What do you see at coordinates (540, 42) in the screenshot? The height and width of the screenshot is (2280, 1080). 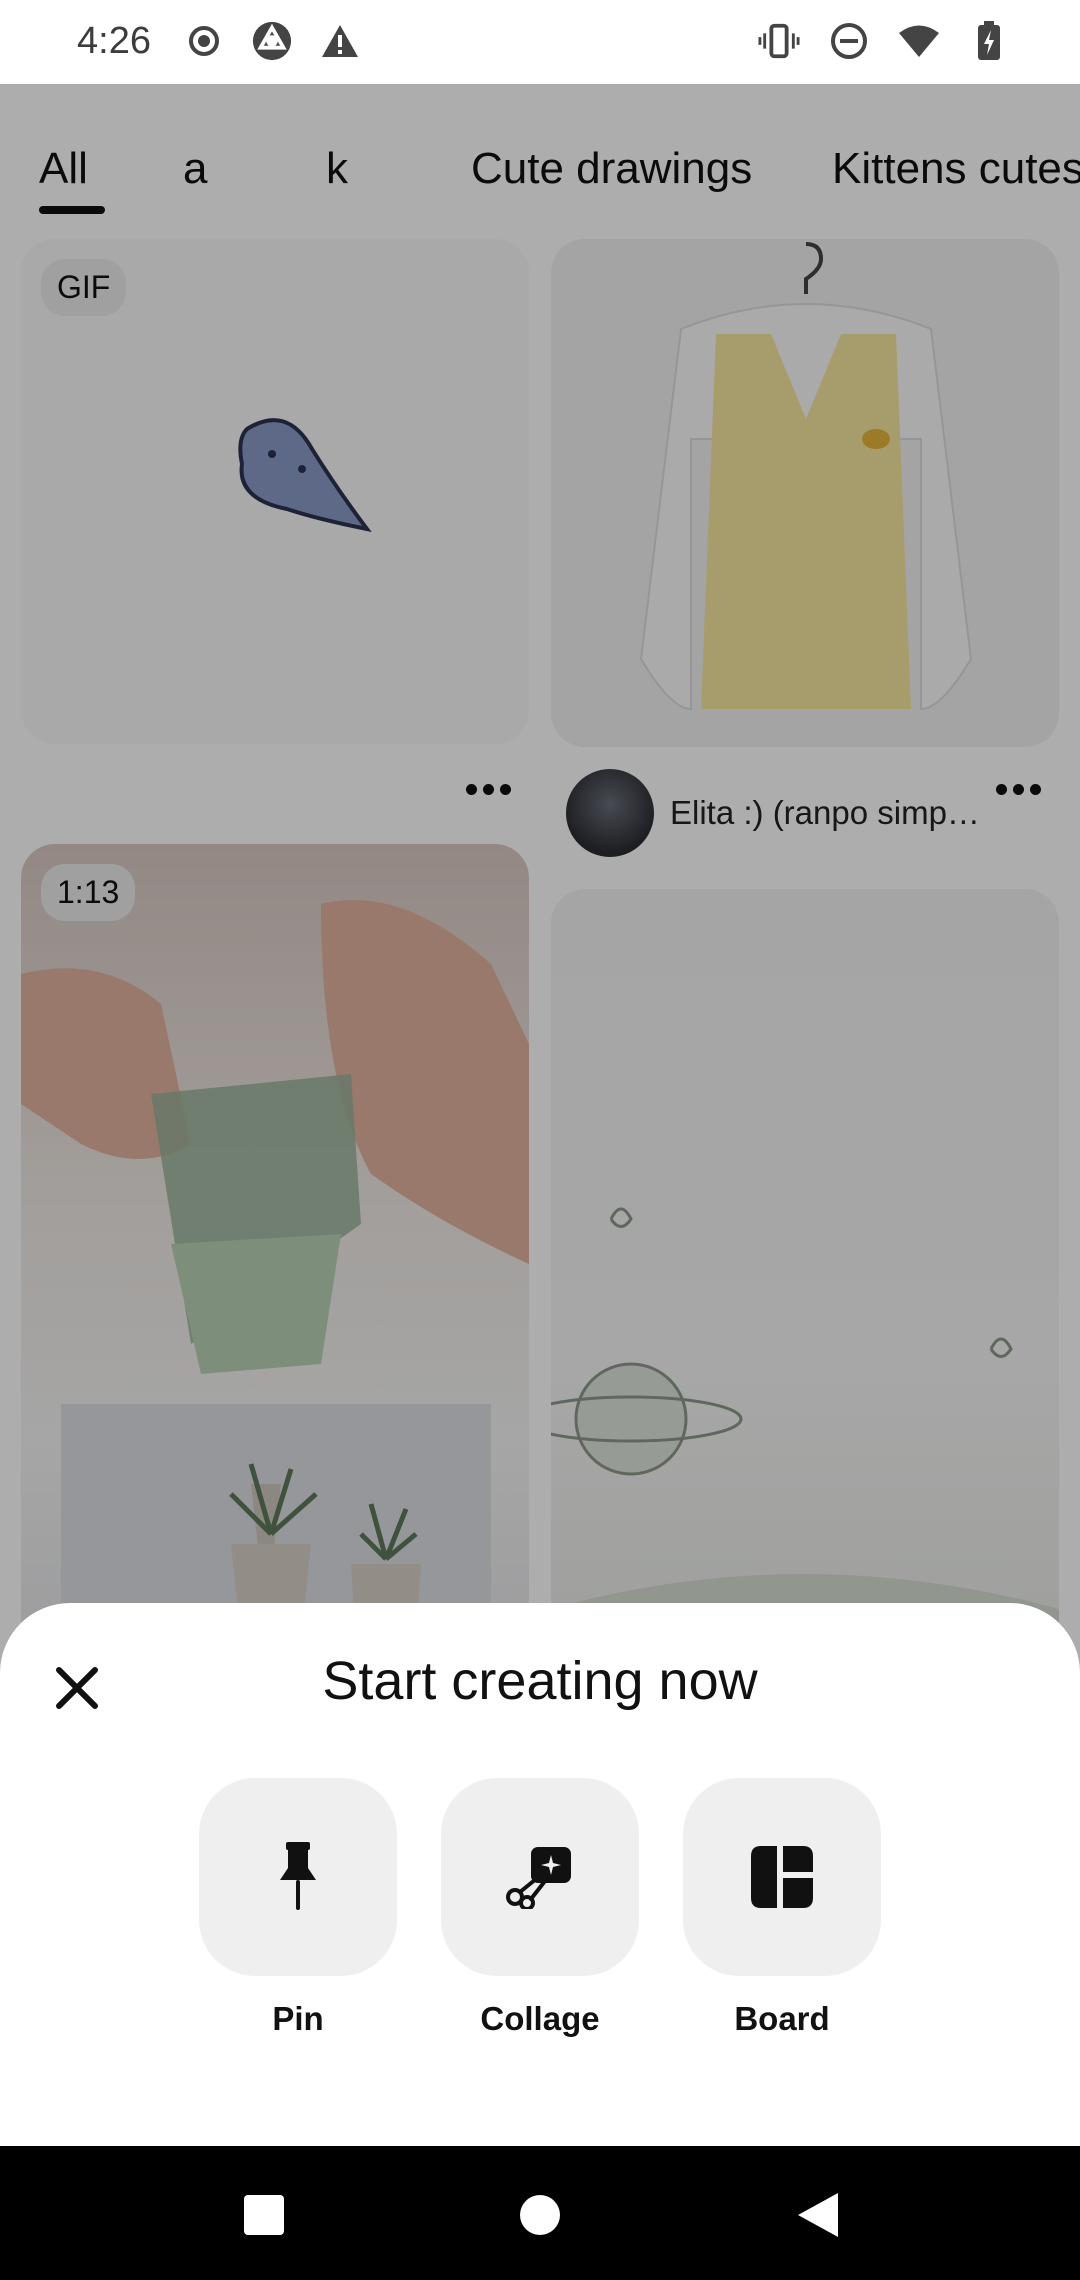 I see `status-bar: 4:26` at bounding box center [540, 42].